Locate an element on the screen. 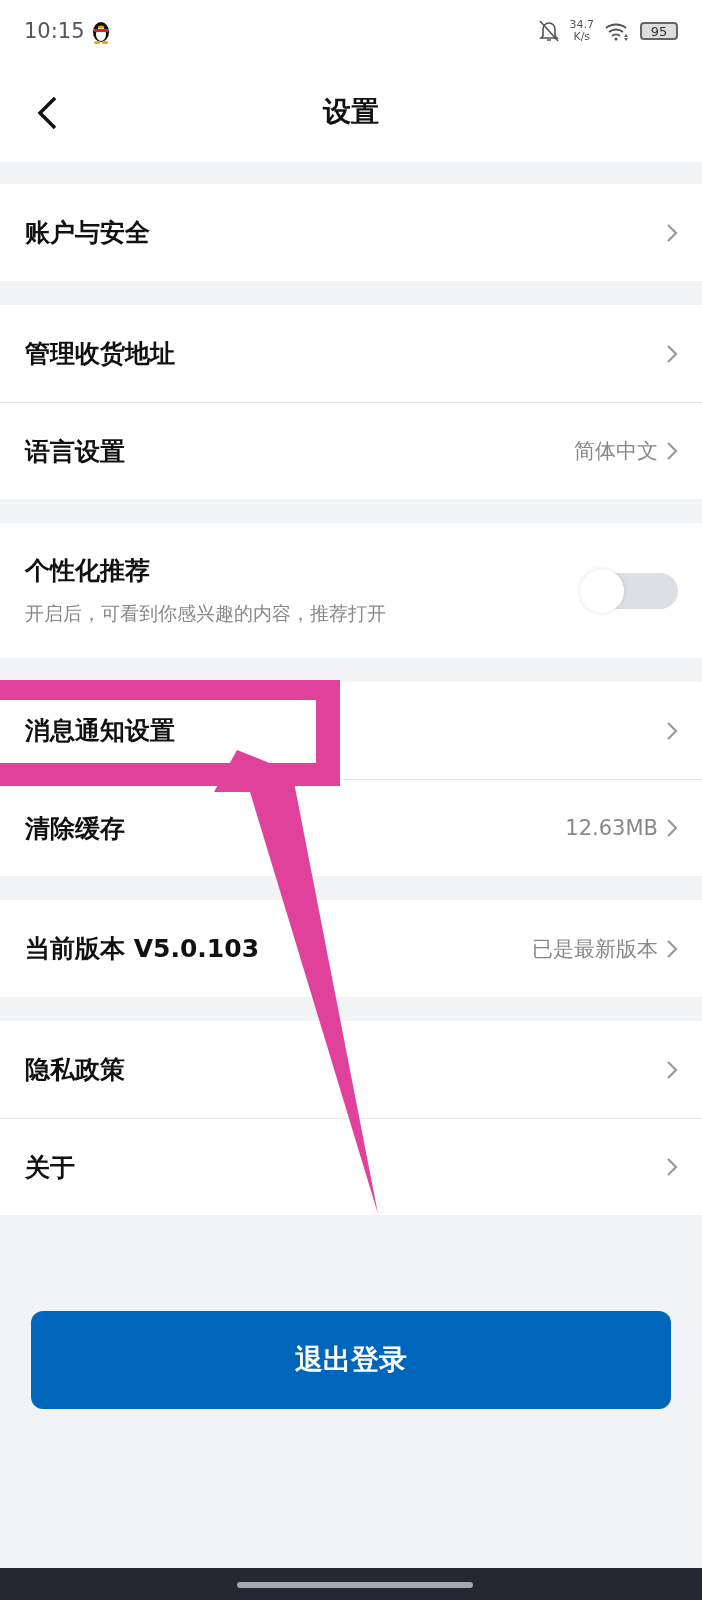 The width and height of the screenshot is (702, 1600). settings-row: 语言设置 简体中文 is located at coordinates (351, 450).